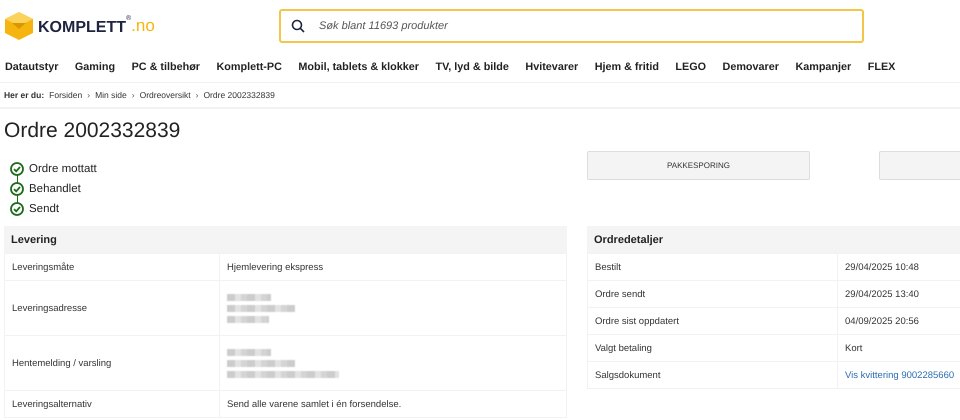 The width and height of the screenshot is (960, 420). Describe the element at coordinates (111, 95) in the screenshot. I see `breadcrumb-link: Min side` at that location.